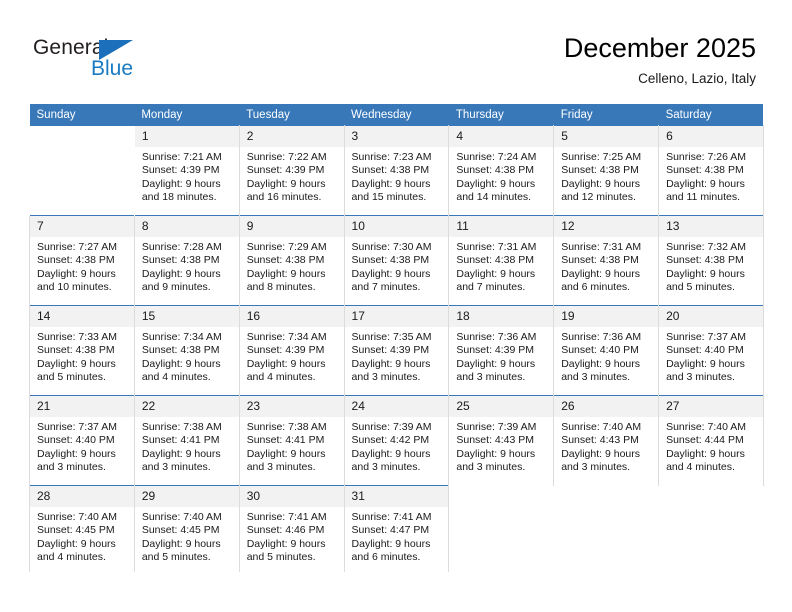 This screenshot has height=612, width=792. Describe the element at coordinates (606, 316) in the screenshot. I see `day-number: 19` at that location.